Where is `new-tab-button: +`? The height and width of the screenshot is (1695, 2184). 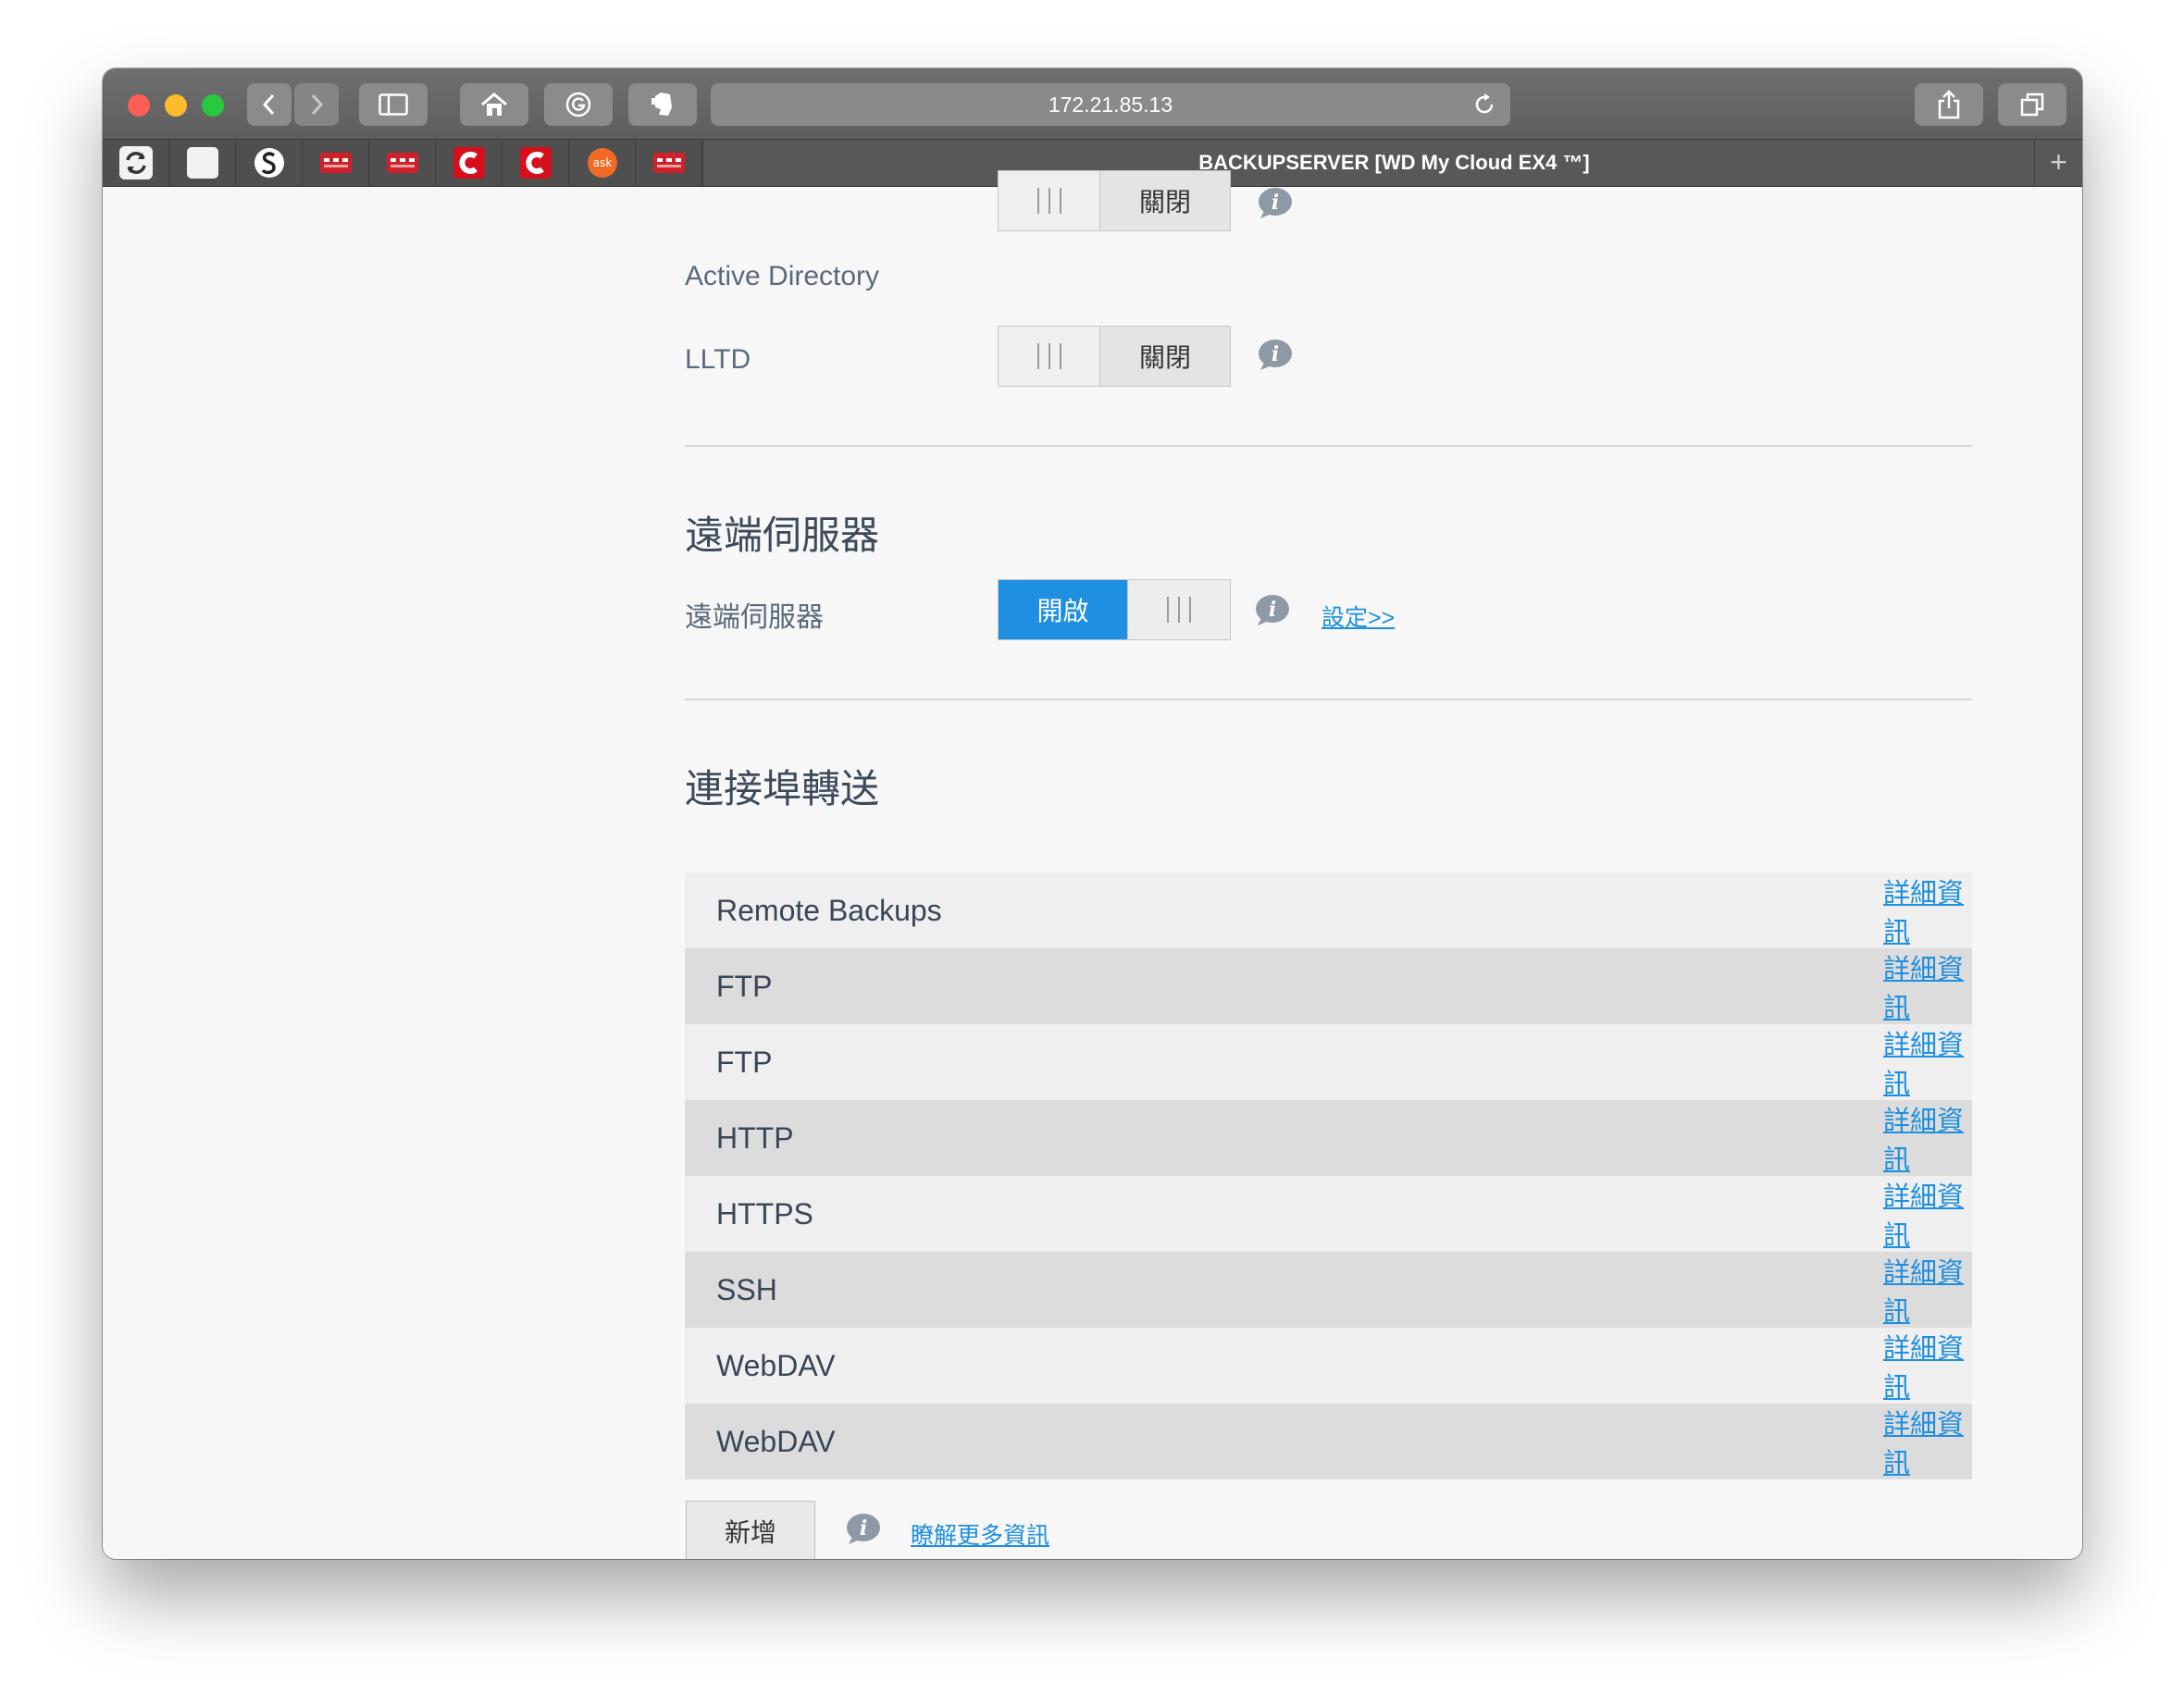
new-tab-button: + is located at coordinates (2058, 163).